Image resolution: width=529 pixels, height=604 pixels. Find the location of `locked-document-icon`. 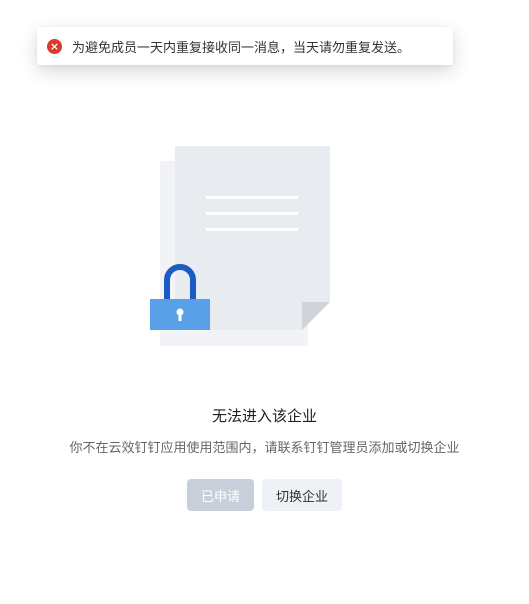

locked-document-icon is located at coordinates (240, 246).